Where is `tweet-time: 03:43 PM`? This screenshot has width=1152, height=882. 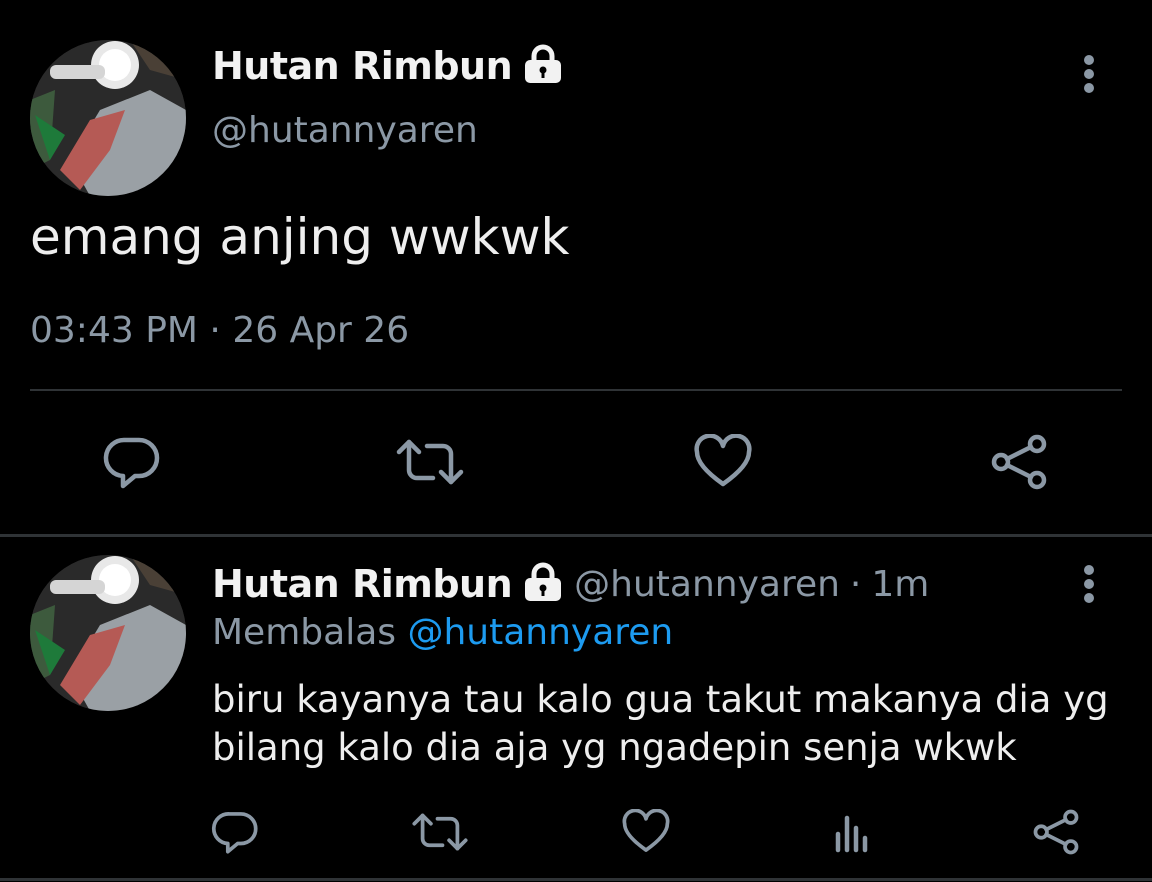
tweet-time: 03:43 PM is located at coordinates (114, 330).